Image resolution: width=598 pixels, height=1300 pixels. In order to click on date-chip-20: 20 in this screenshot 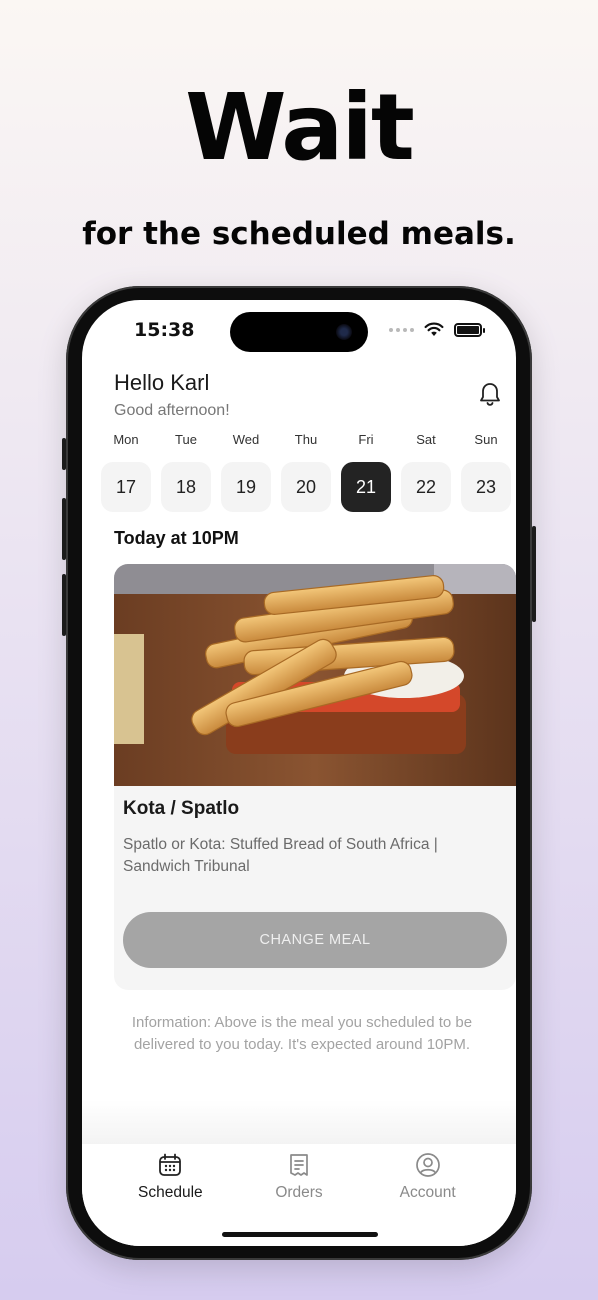, I will do `click(306, 487)`.